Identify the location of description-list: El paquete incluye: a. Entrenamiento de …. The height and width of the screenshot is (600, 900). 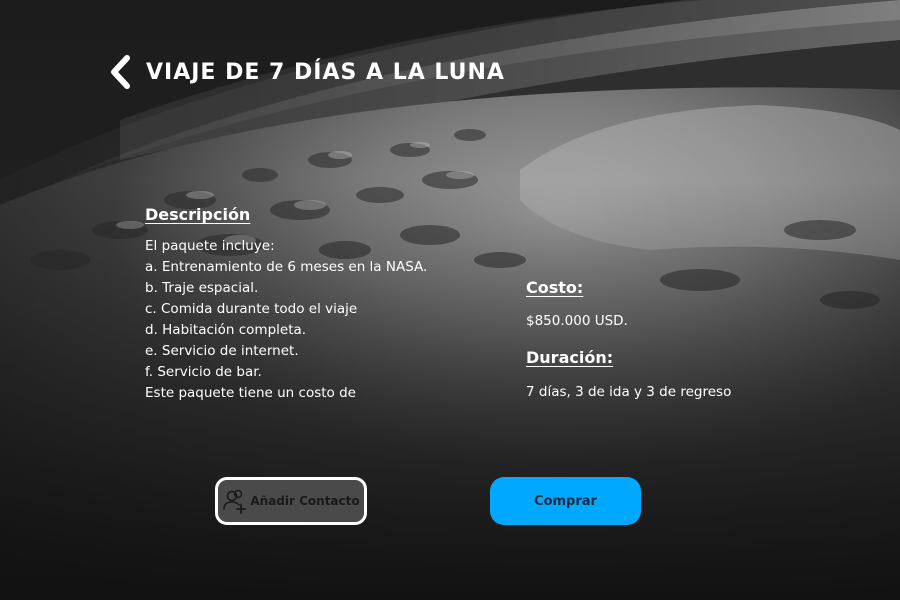
(286, 320).